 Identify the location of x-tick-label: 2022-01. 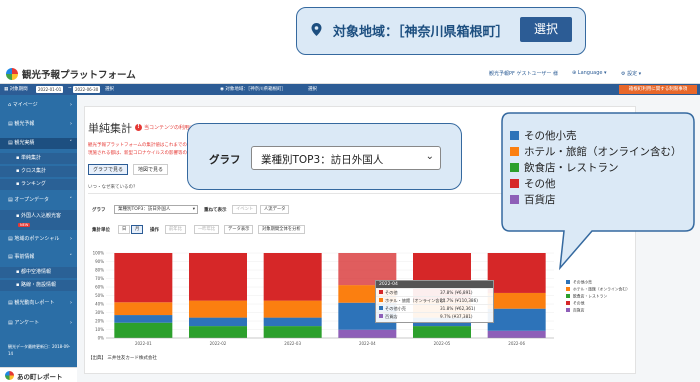
(143, 343).